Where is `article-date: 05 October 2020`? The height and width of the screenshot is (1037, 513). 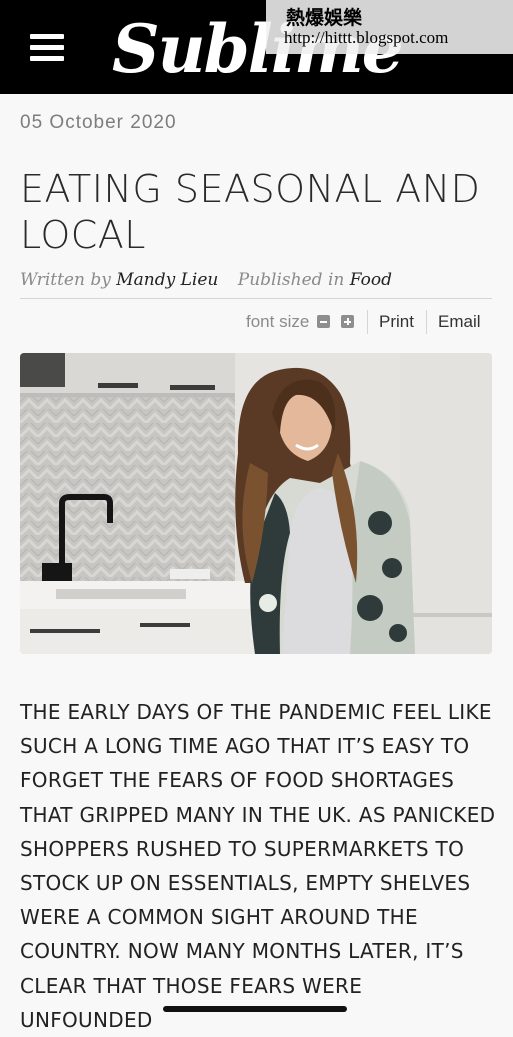
article-date: 05 October 2020 is located at coordinates (98, 122).